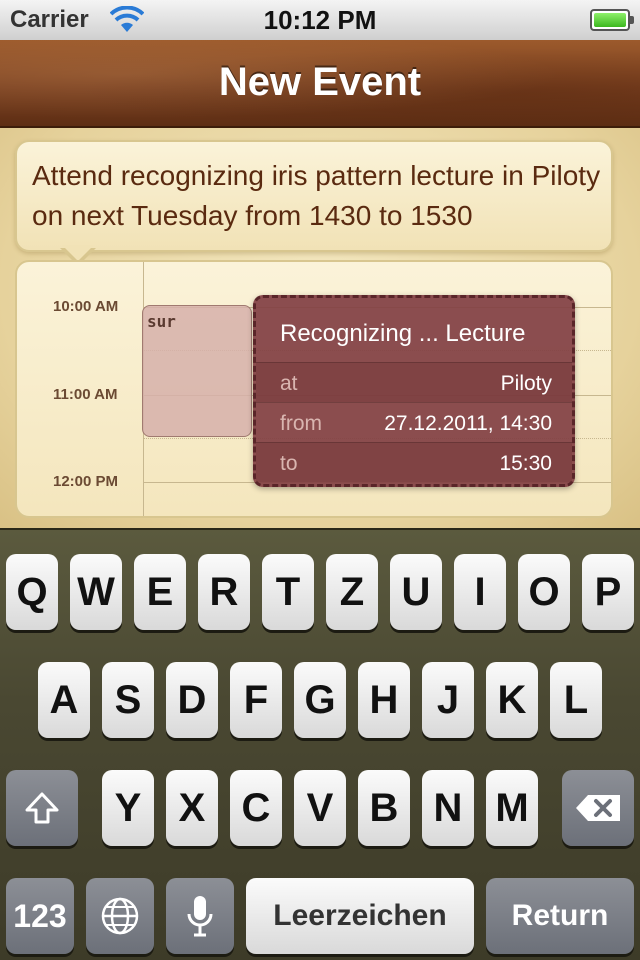  I want to click on event-end-row: to 15:30, so click(414, 462).